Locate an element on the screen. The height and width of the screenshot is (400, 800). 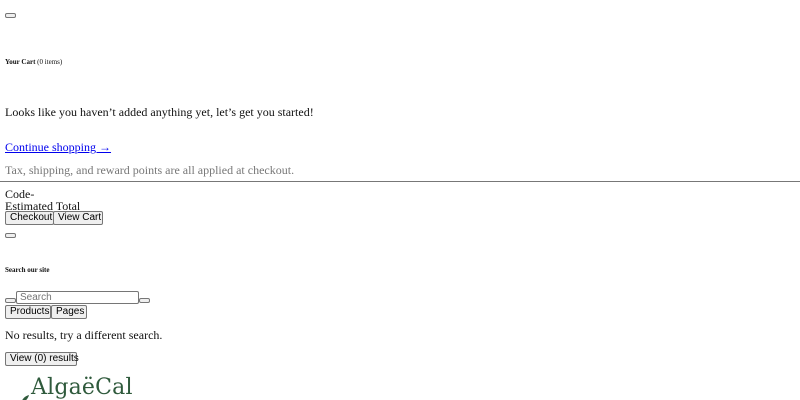
tab-pages: Pages is located at coordinates (69, 312).